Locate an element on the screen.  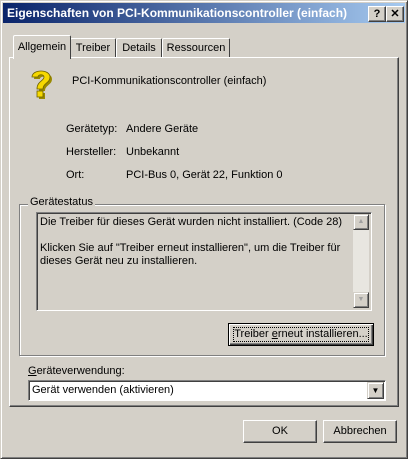
cancel-button: Abbrechen is located at coordinates (360, 431).